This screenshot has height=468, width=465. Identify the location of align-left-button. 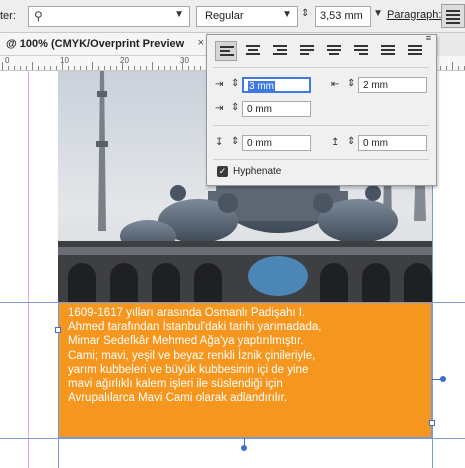
(226, 51).